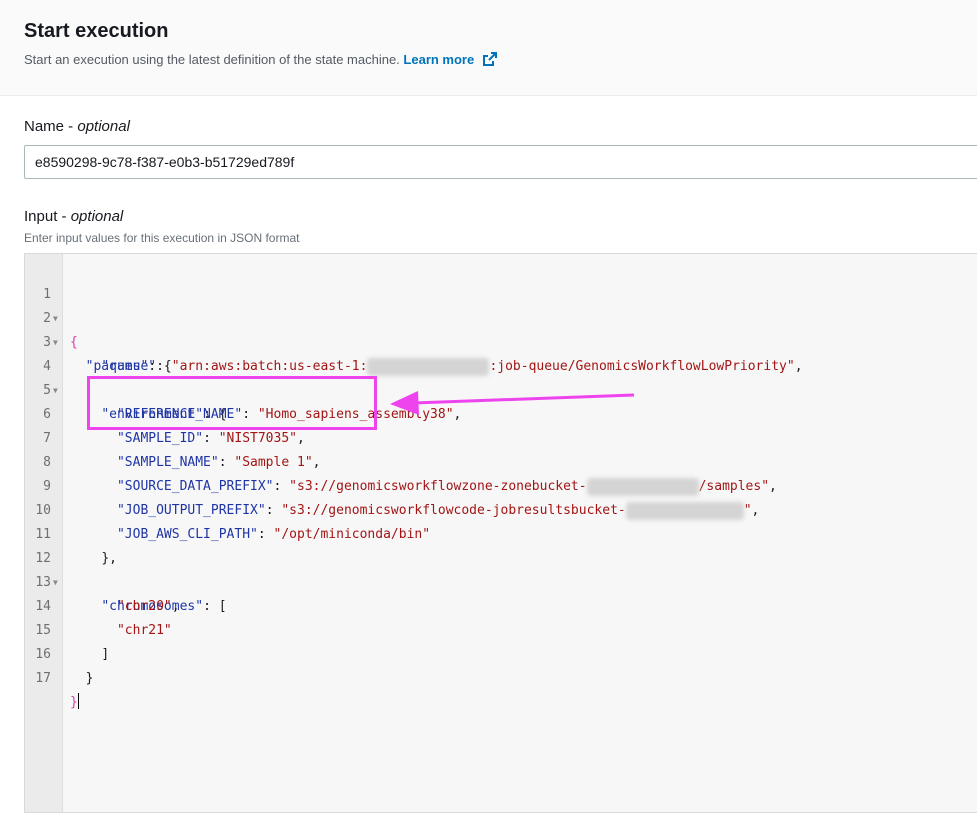  What do you see at coordinates (269, 366) in the screenshot?
I see `json-string: "arn:aws:batch:us-east-1:` at bounding box center [269, 366].